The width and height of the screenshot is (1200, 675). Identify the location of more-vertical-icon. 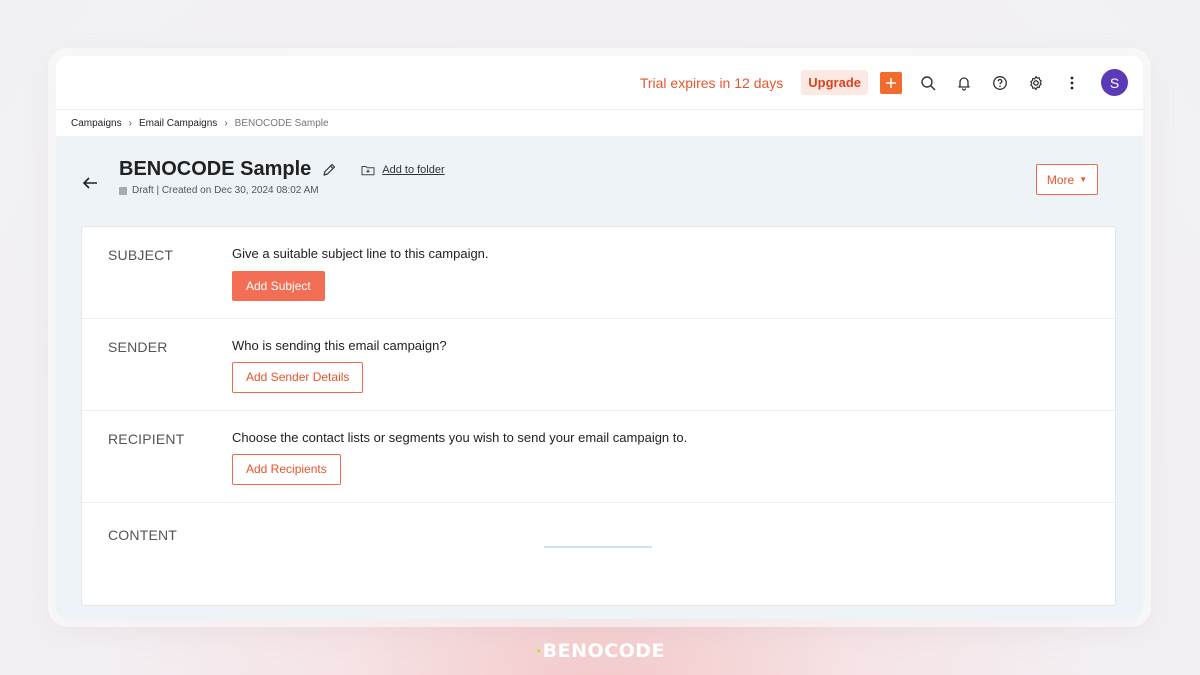
(1072, 82).